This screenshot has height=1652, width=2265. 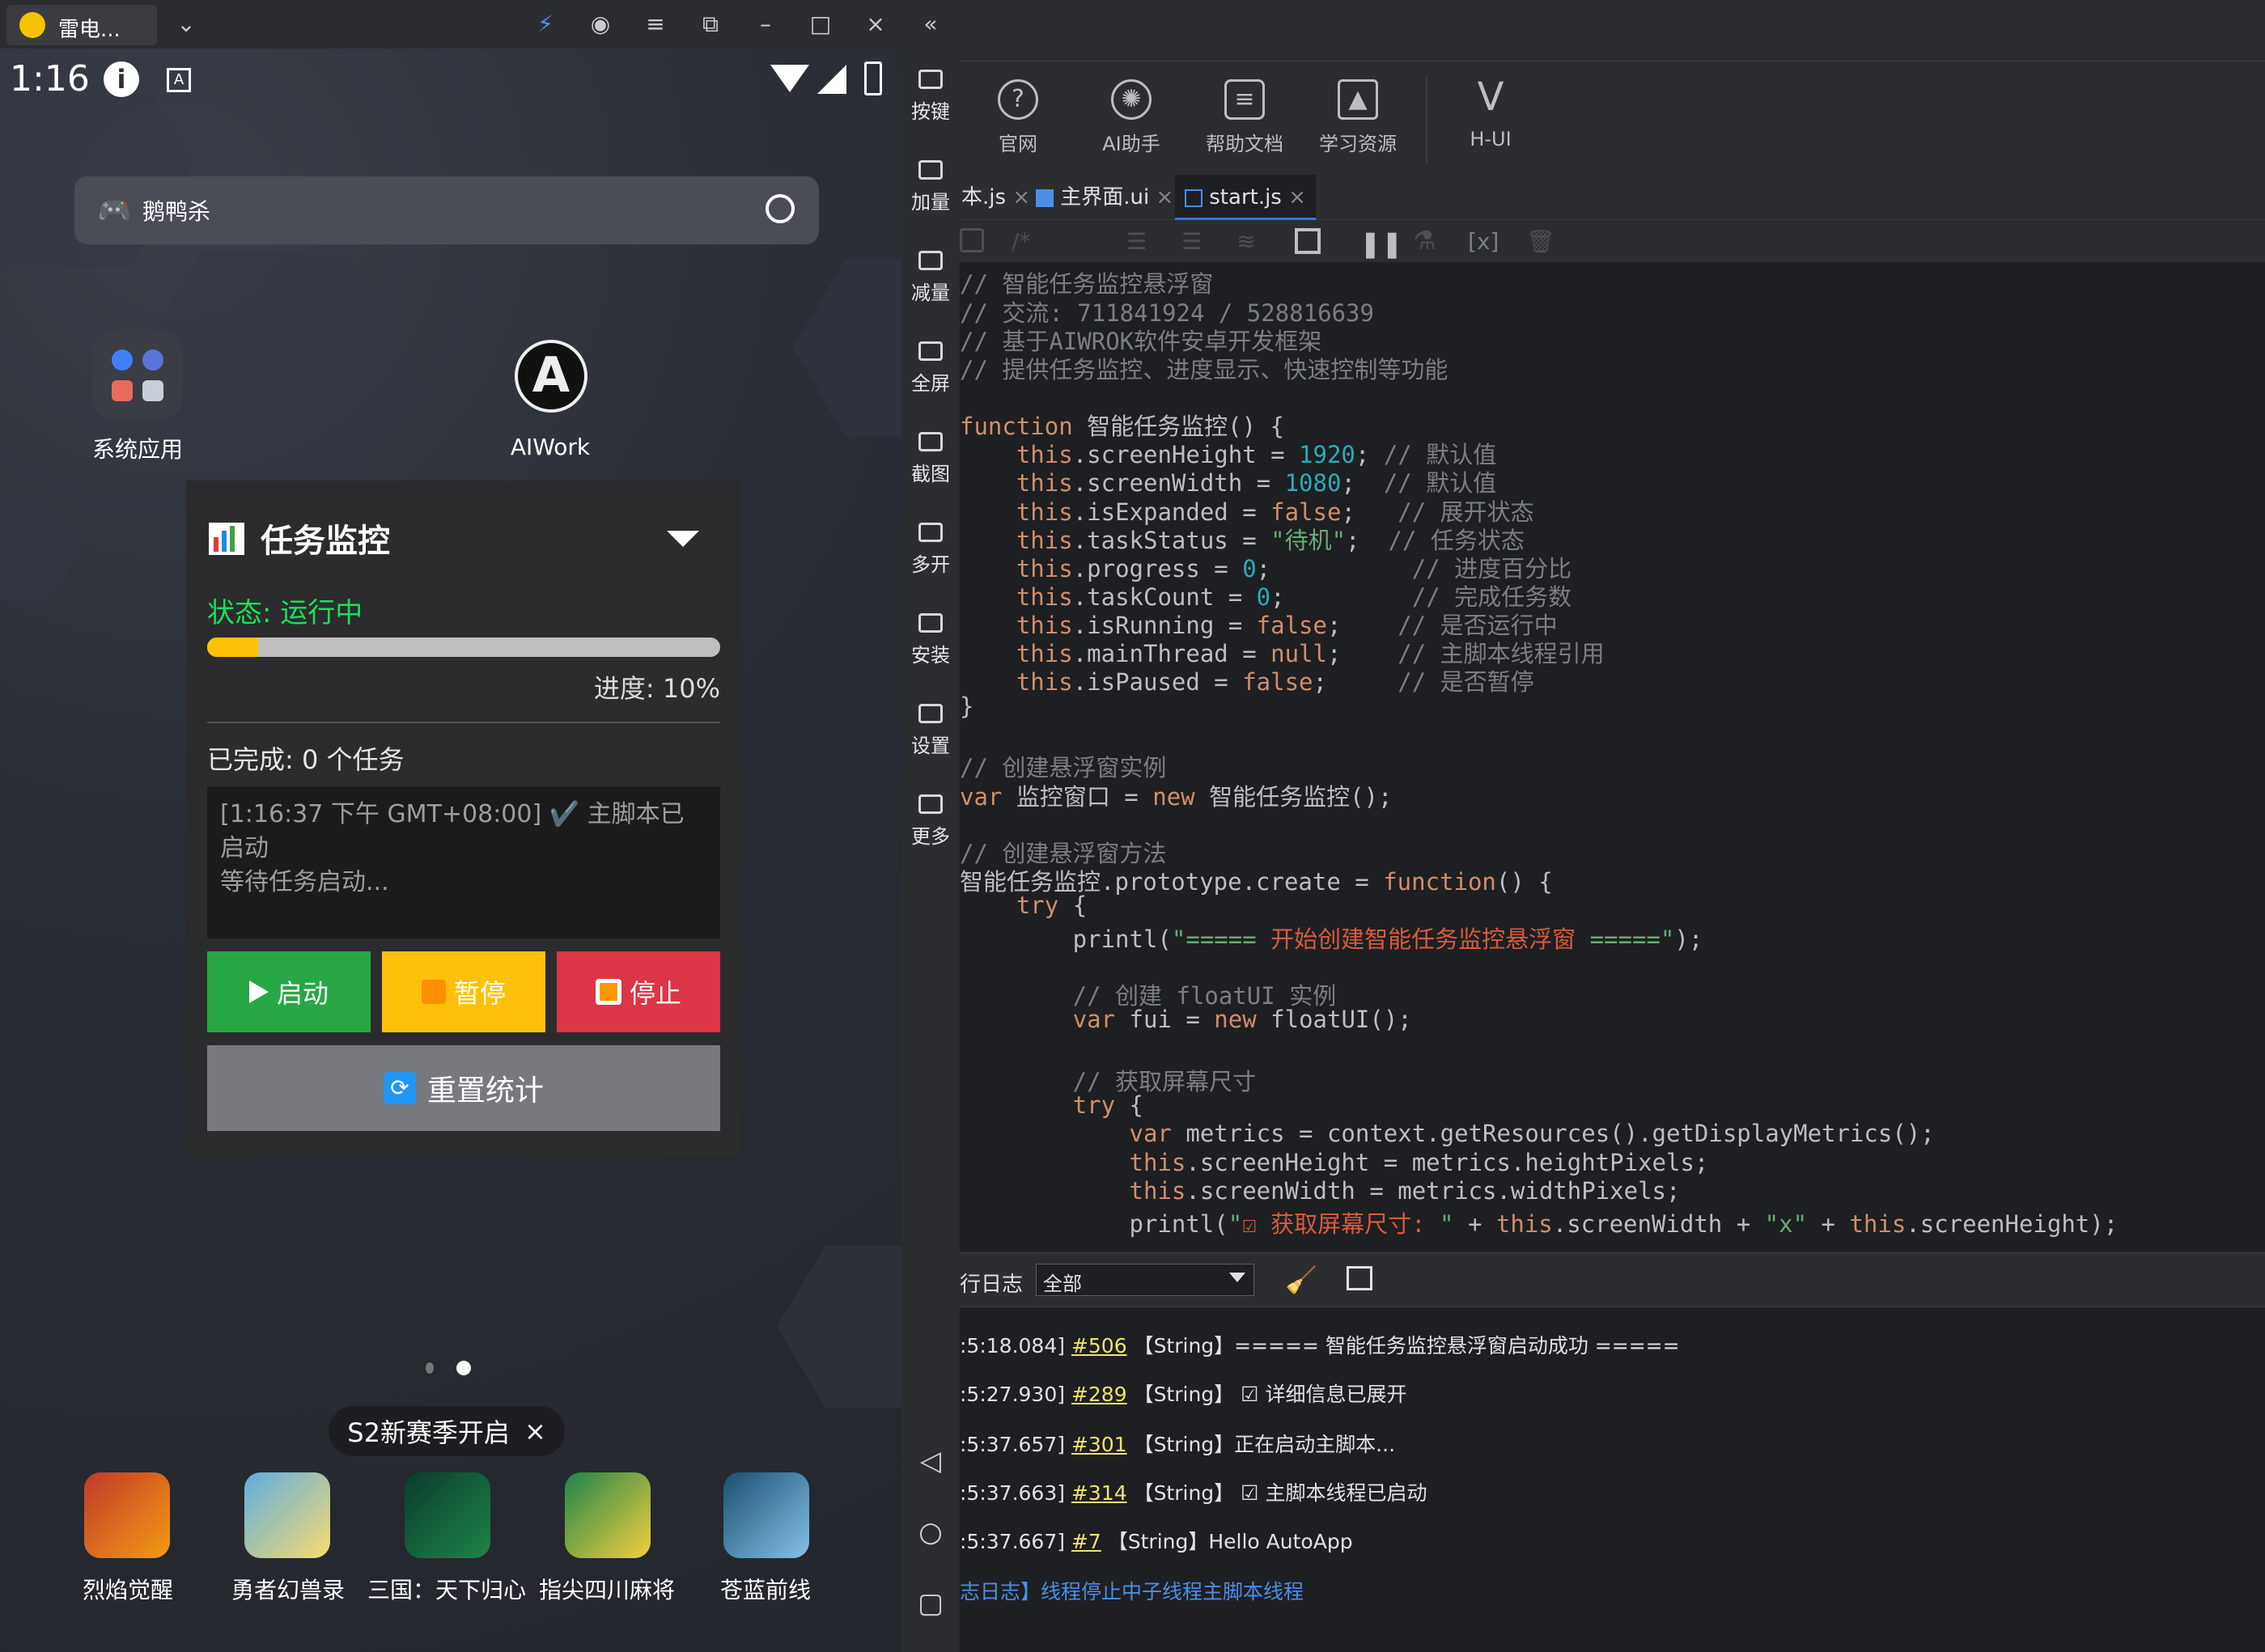 I want to click on toolbar-website: ? 官网, so click(x=1018, y=117).